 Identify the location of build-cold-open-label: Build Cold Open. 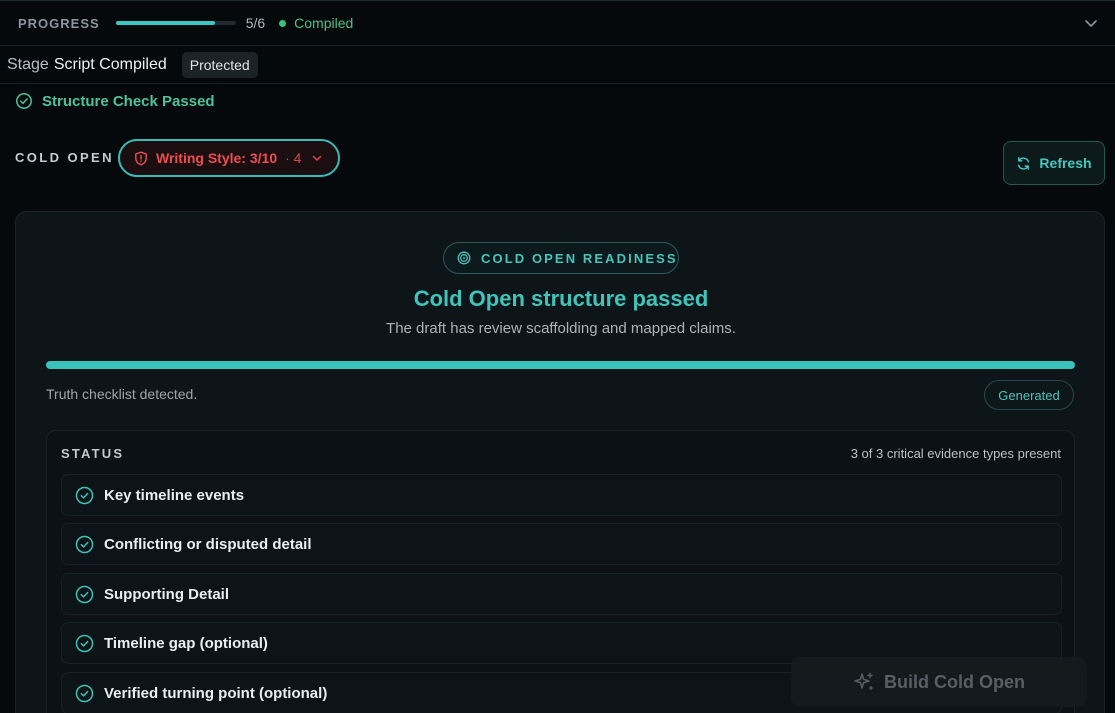
(954, 681).